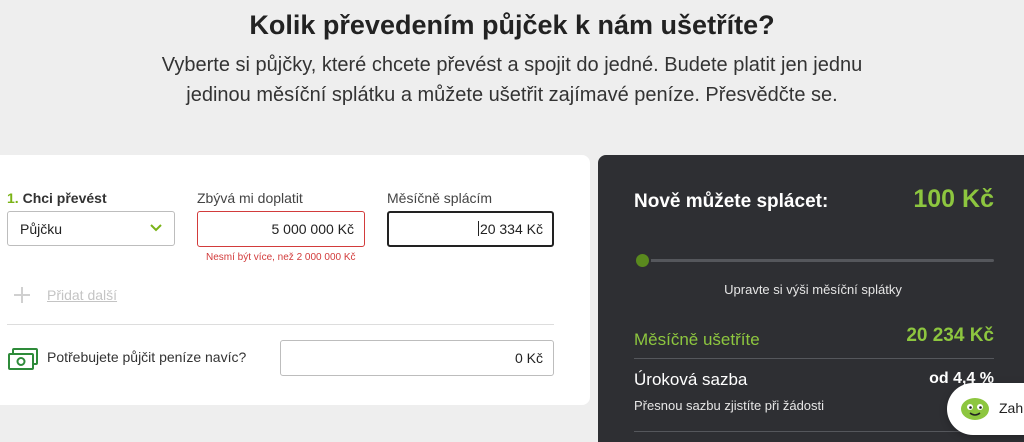 This screenshot has width=1024, height=442. Describe the element at coordinates (156, 228) in the screenshot. I see `chevron-down-icon` at that location.